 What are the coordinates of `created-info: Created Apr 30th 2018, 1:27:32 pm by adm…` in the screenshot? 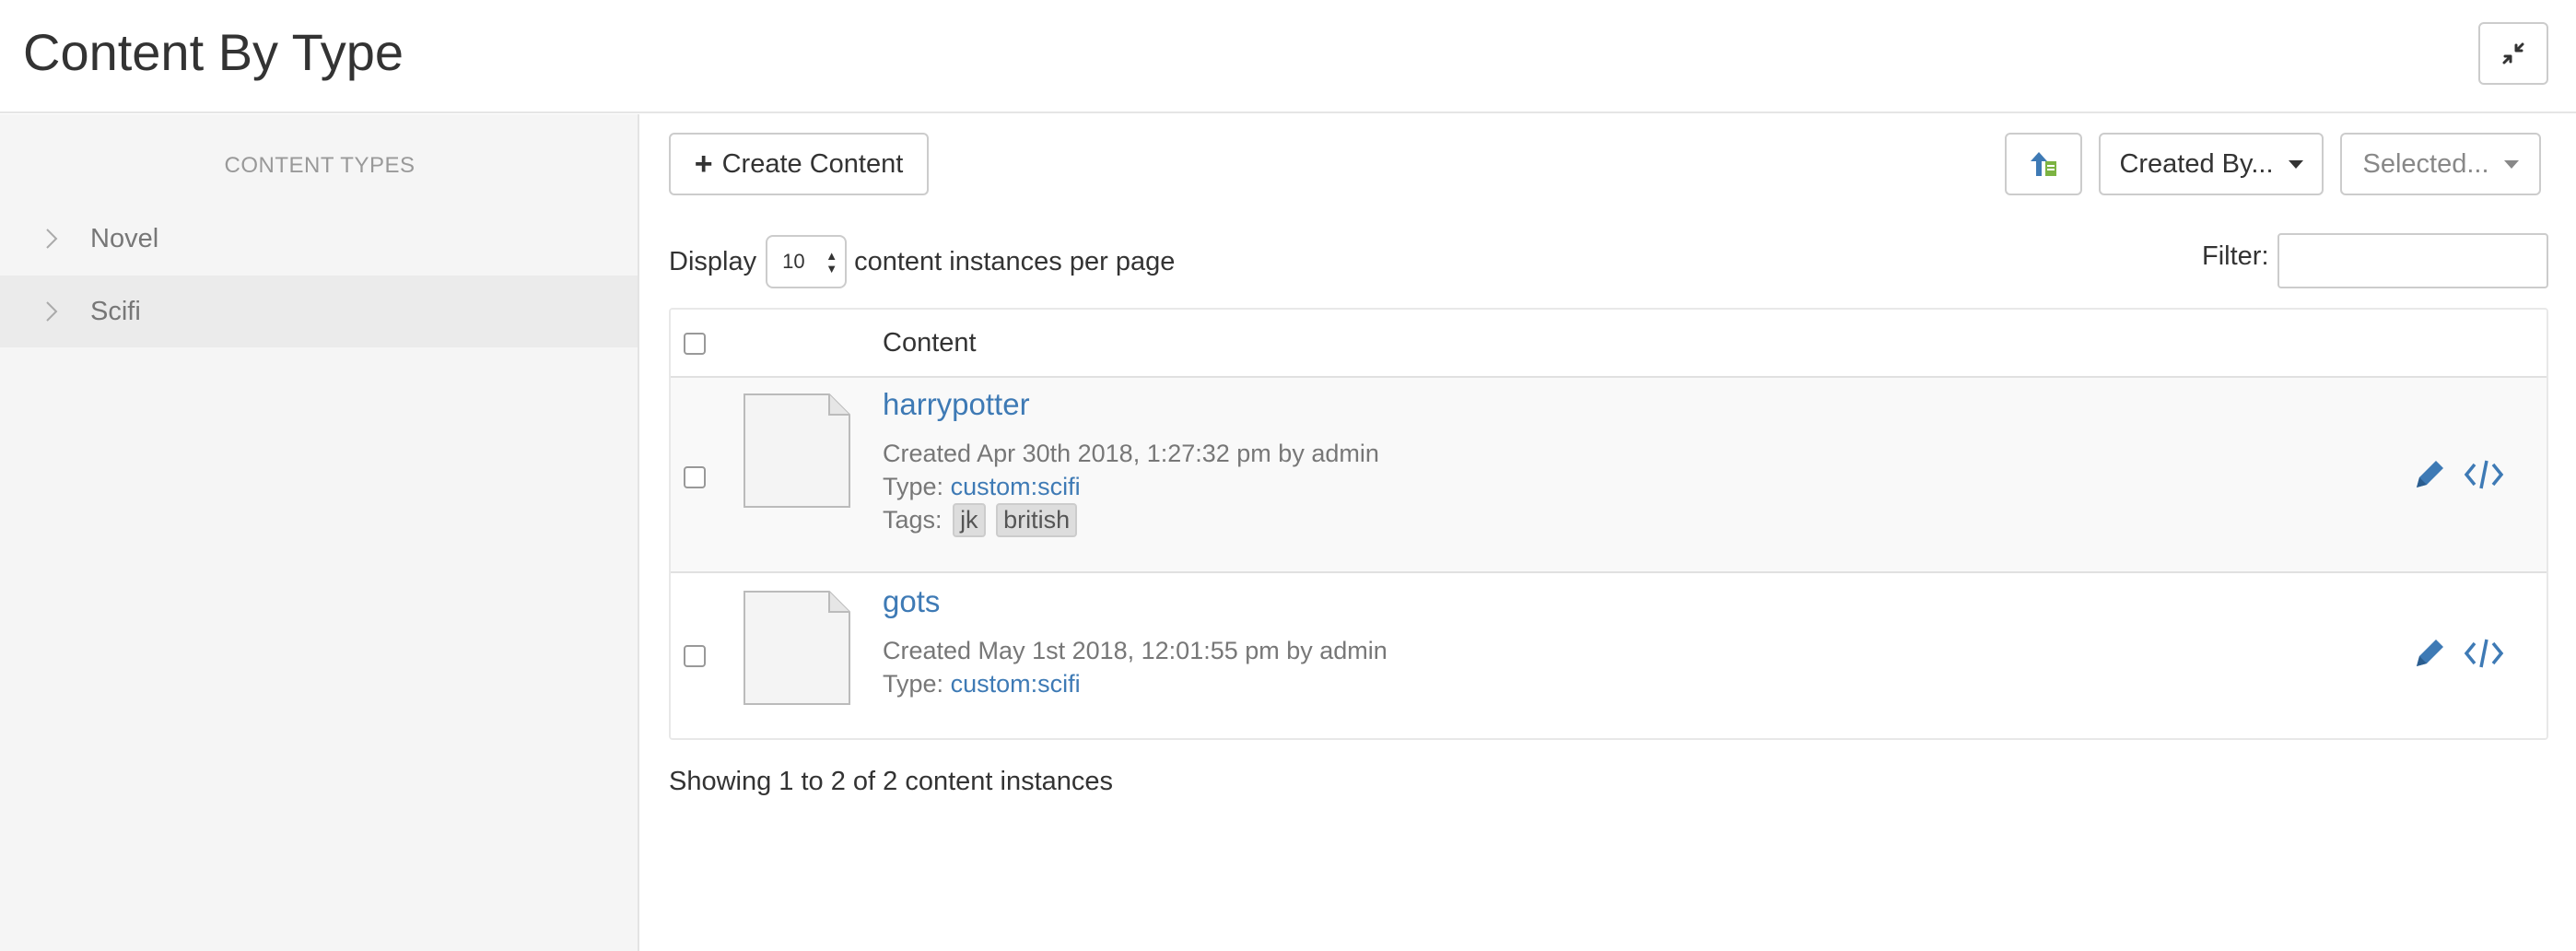 It's located at (1131, 453).